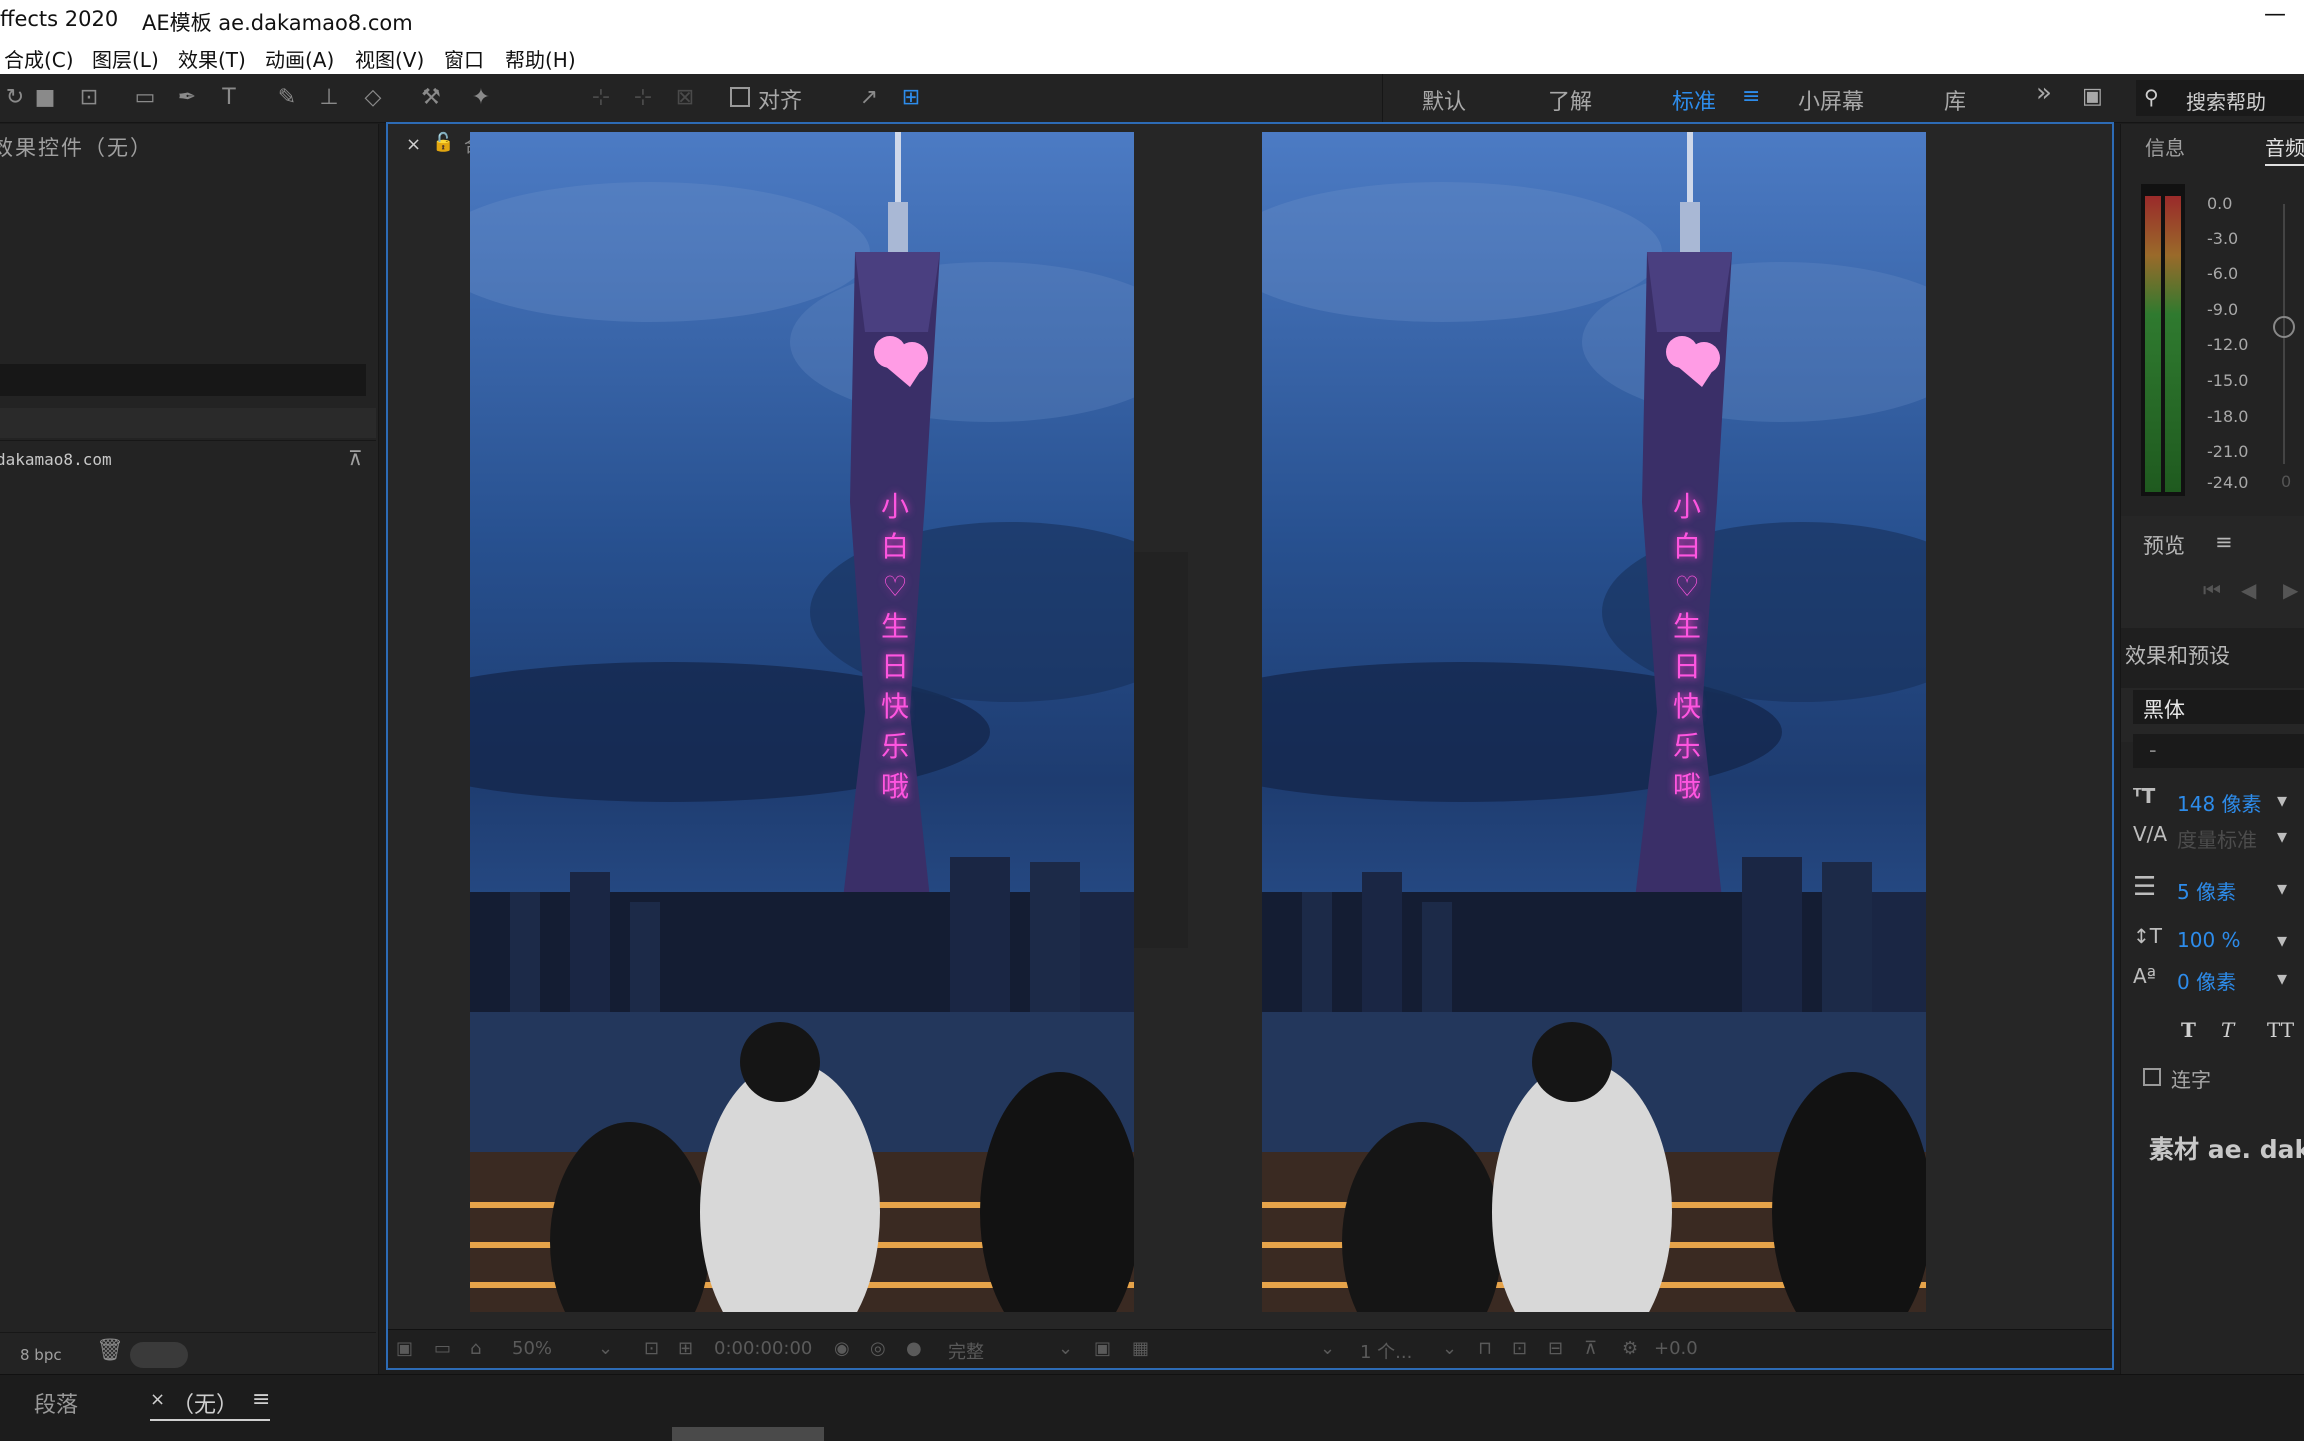  Describe the element at coordinates (329, 98) in the screenshot. I see `clone-stamp-tool-icon: ⊥` at that location.